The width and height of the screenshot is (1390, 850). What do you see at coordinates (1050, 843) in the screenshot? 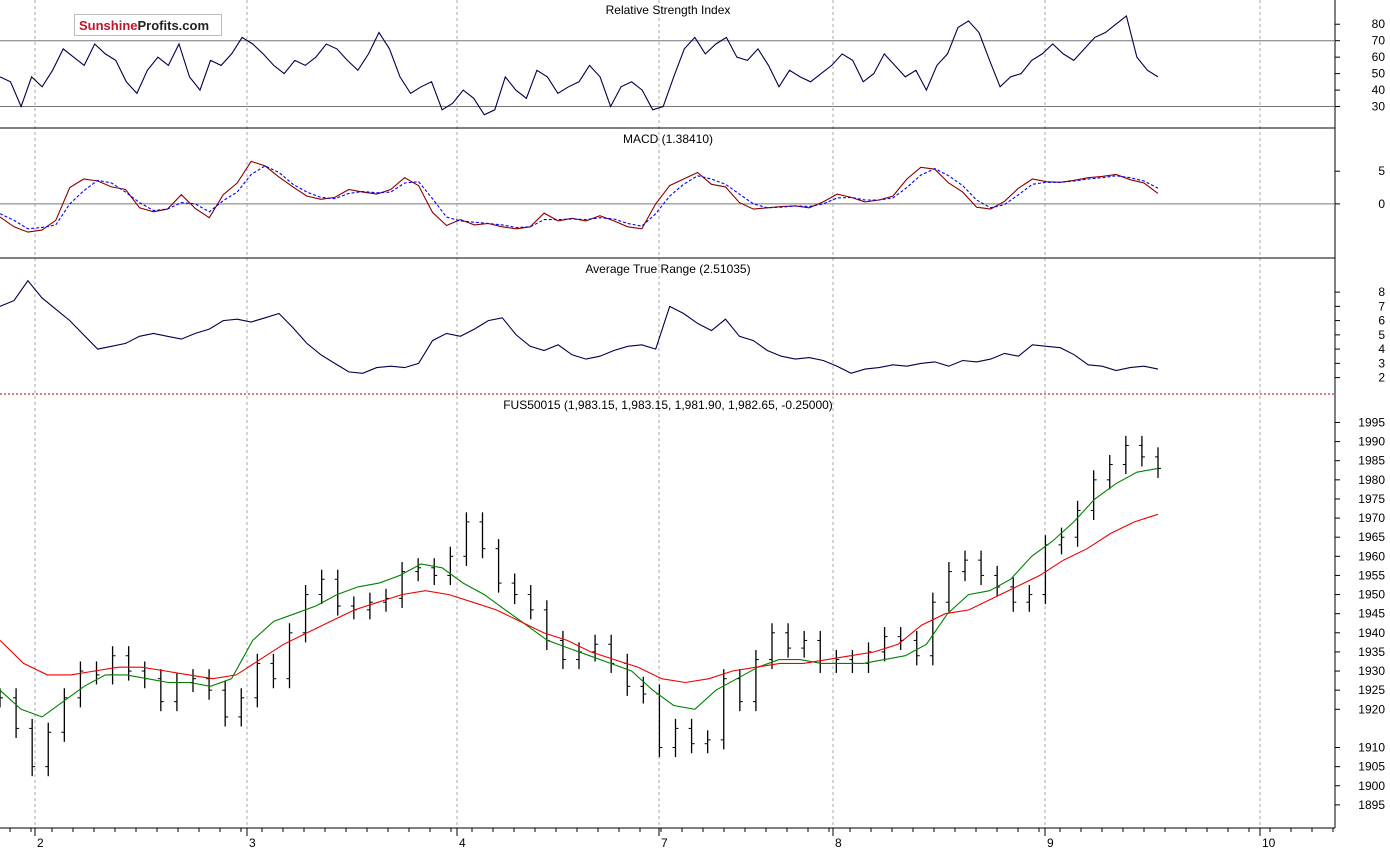
I see `x-tick-label: 9` at bounding box center [1050, 843].